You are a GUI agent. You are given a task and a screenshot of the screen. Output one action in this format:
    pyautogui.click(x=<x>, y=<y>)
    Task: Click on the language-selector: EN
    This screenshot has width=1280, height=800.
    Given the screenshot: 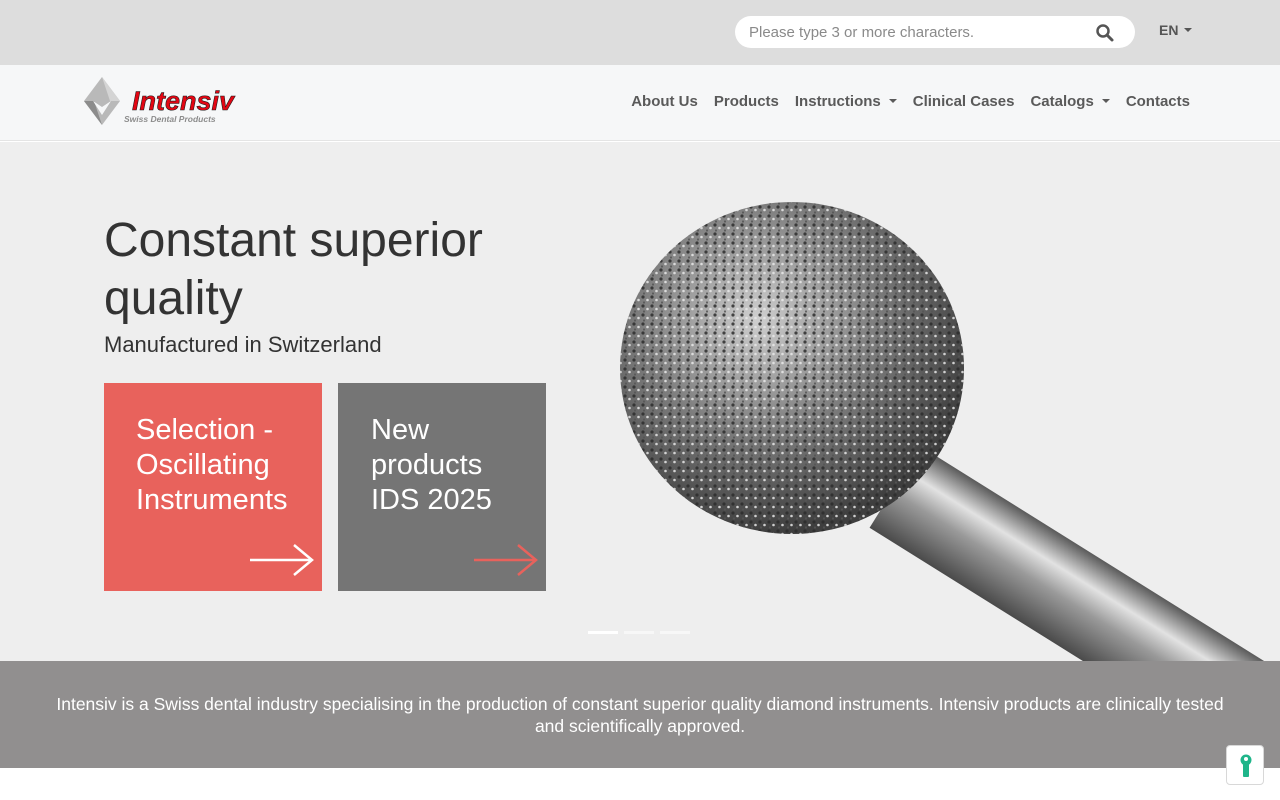 What is the action you would take?
    pyautogui.click(x=1176, y=30)
    